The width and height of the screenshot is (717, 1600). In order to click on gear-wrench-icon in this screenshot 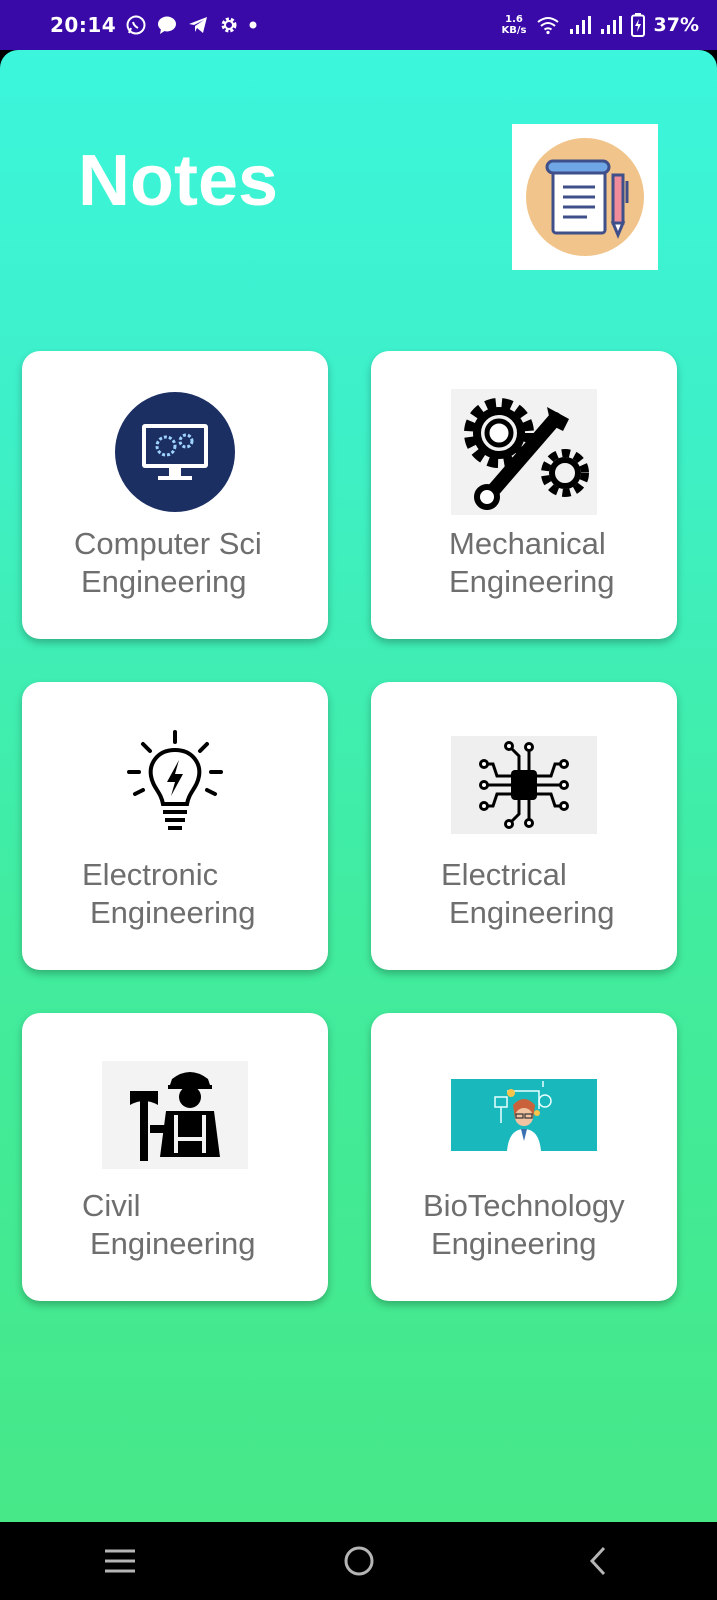, I will do `click(524, 452)`.